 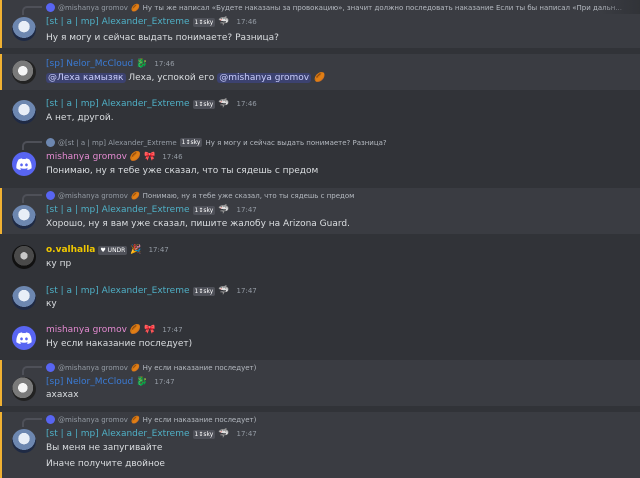 What do you see at coordinates (150, 330) in the screenshot?
I see `bow-icon: 🎀` at bounding box center [150, 330].